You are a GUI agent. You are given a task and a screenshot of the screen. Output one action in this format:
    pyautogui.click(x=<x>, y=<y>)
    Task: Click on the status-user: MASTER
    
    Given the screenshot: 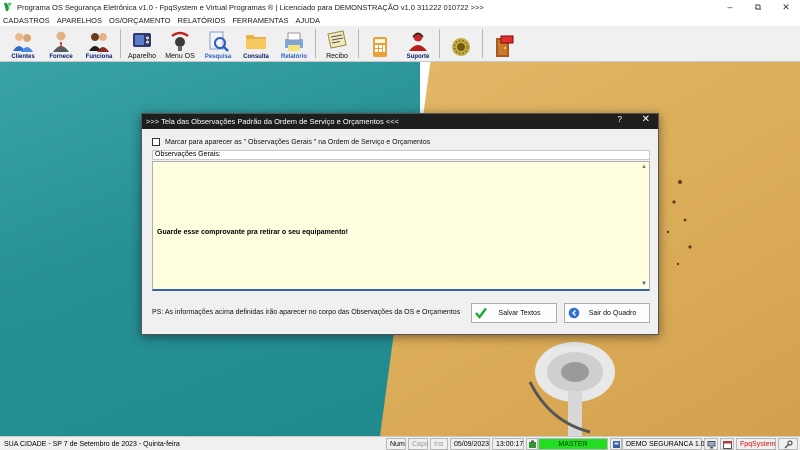 What is the action you would take?
    pyautogui.click(x=573, y=444)
    